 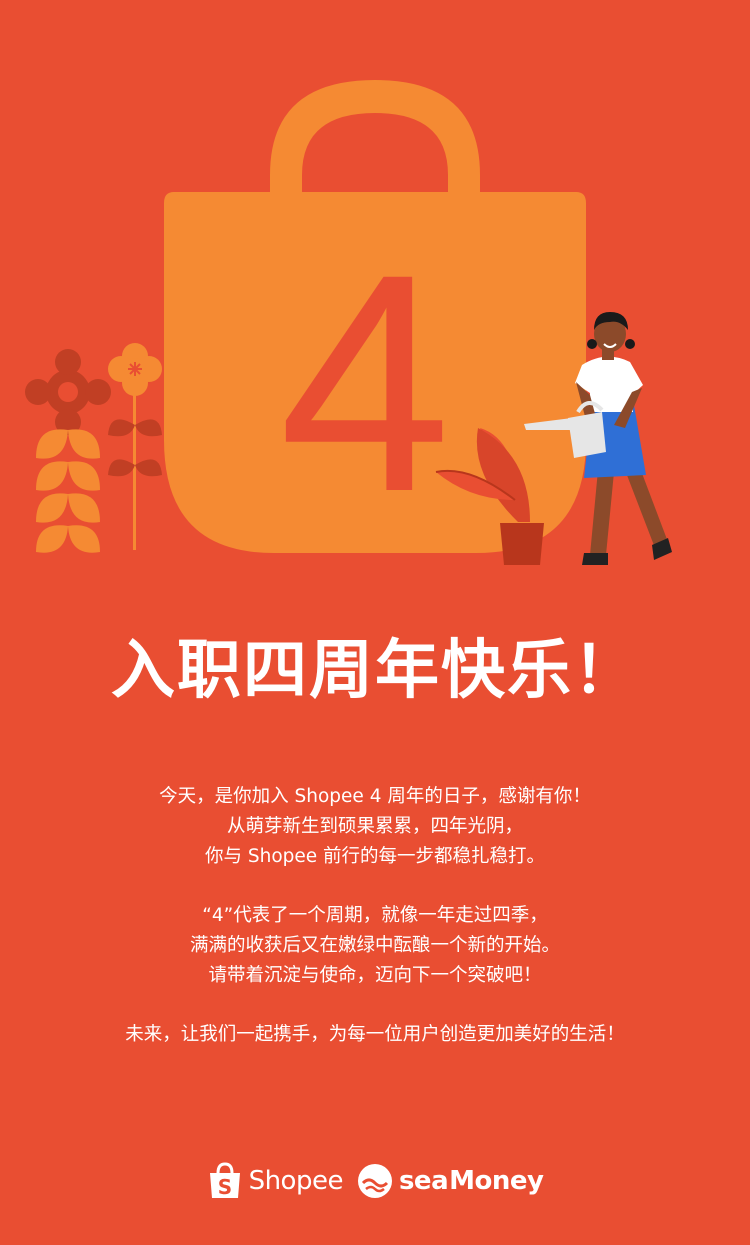 I want to click on message-line: 从萌芽新生到硕果累累，四年光阴，, so click(x=374, y=826).